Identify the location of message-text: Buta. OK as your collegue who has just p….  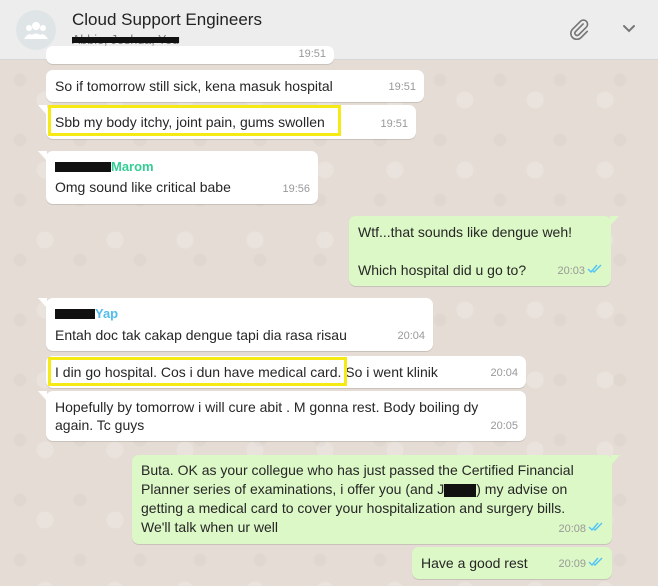
(357, 470).